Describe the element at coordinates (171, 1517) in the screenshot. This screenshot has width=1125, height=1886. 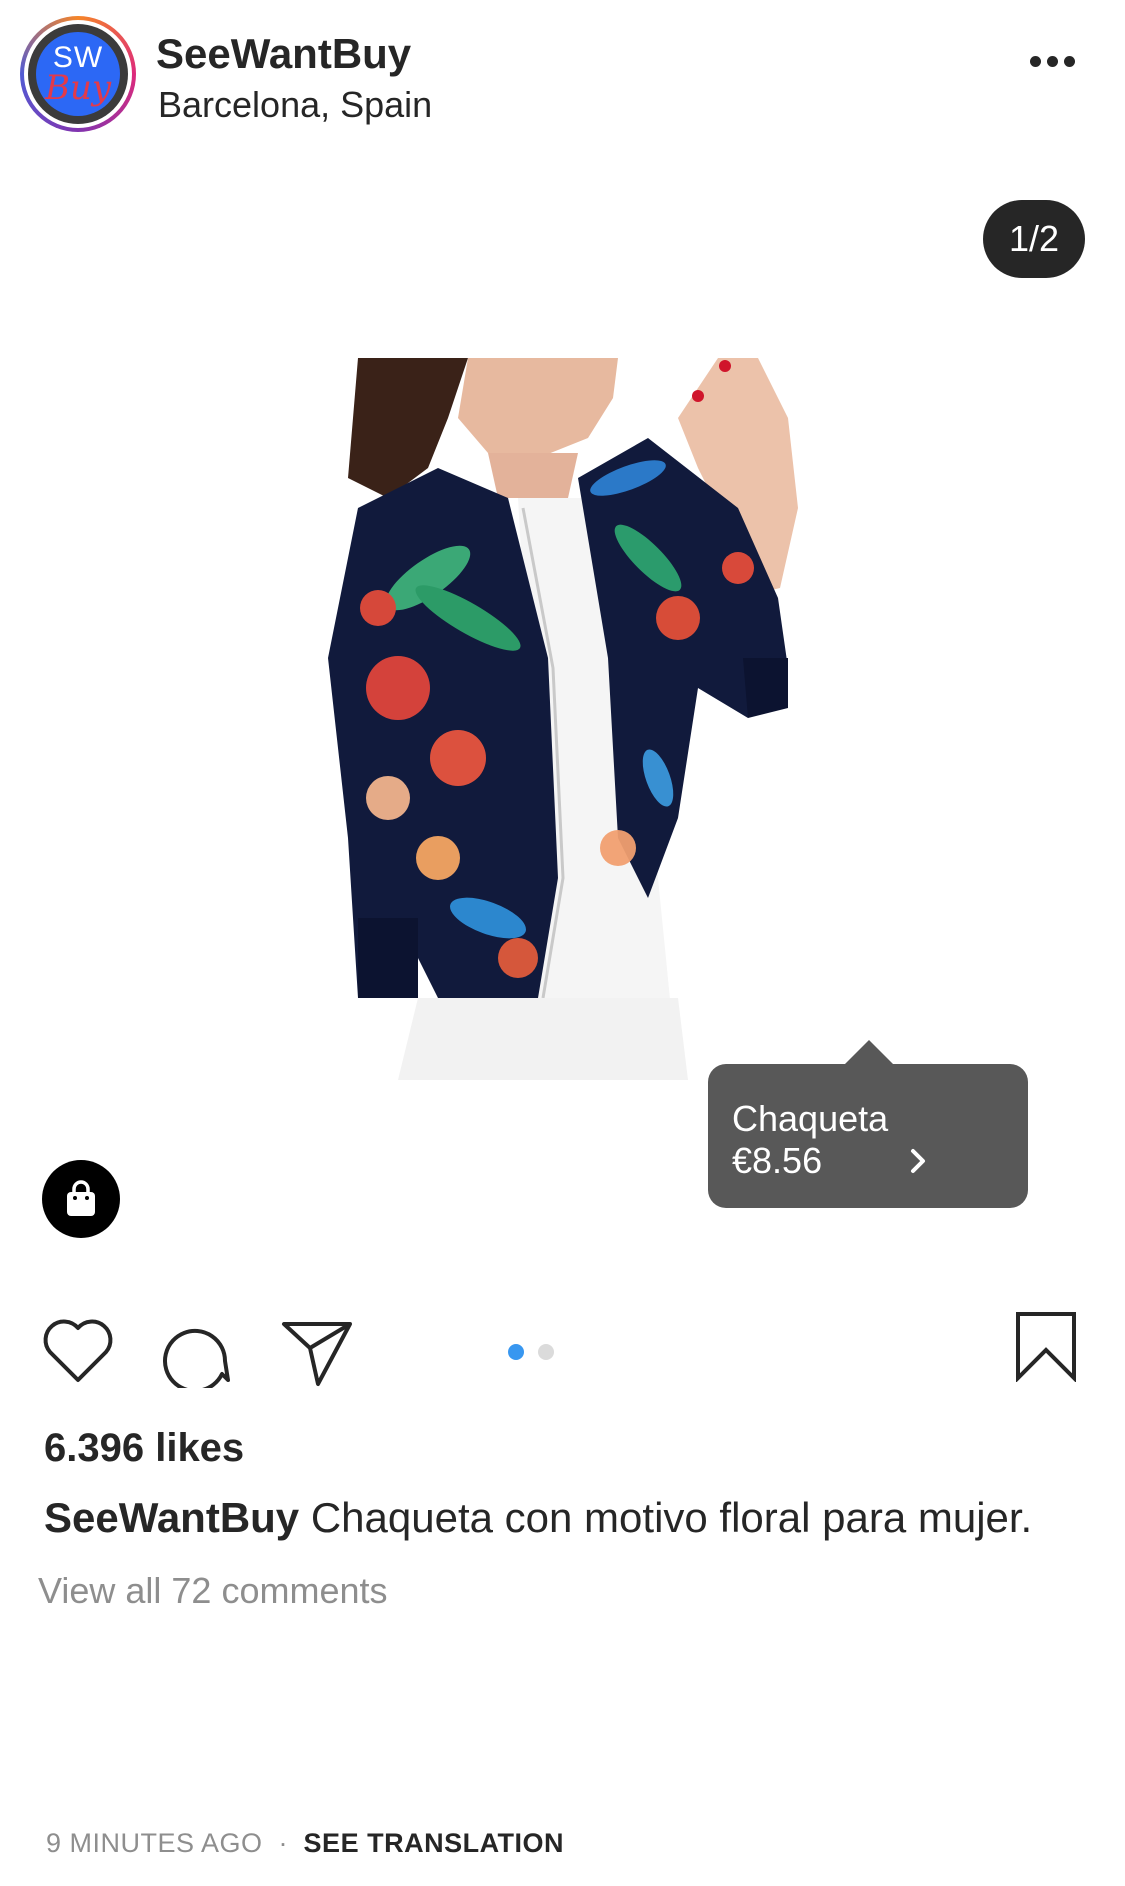
I see `caption-author: SeeWantBuy` at that location.